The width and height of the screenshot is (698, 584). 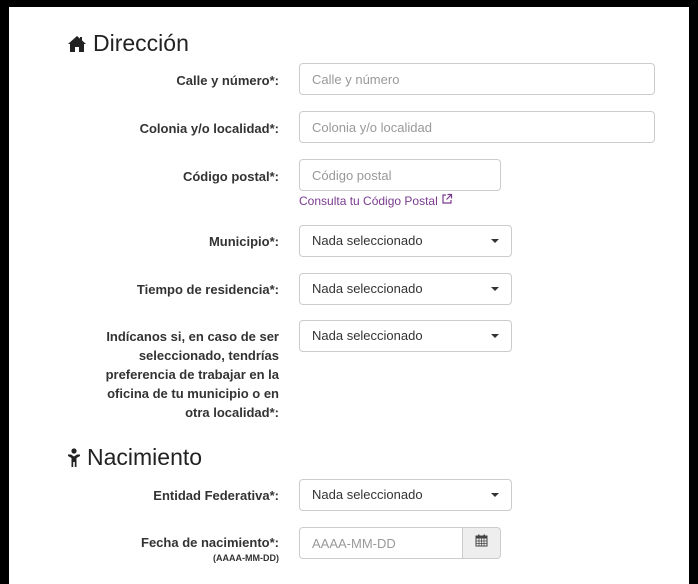 I want to click on entidad-select: Nada seleccionado, so click(x=405, y=495).